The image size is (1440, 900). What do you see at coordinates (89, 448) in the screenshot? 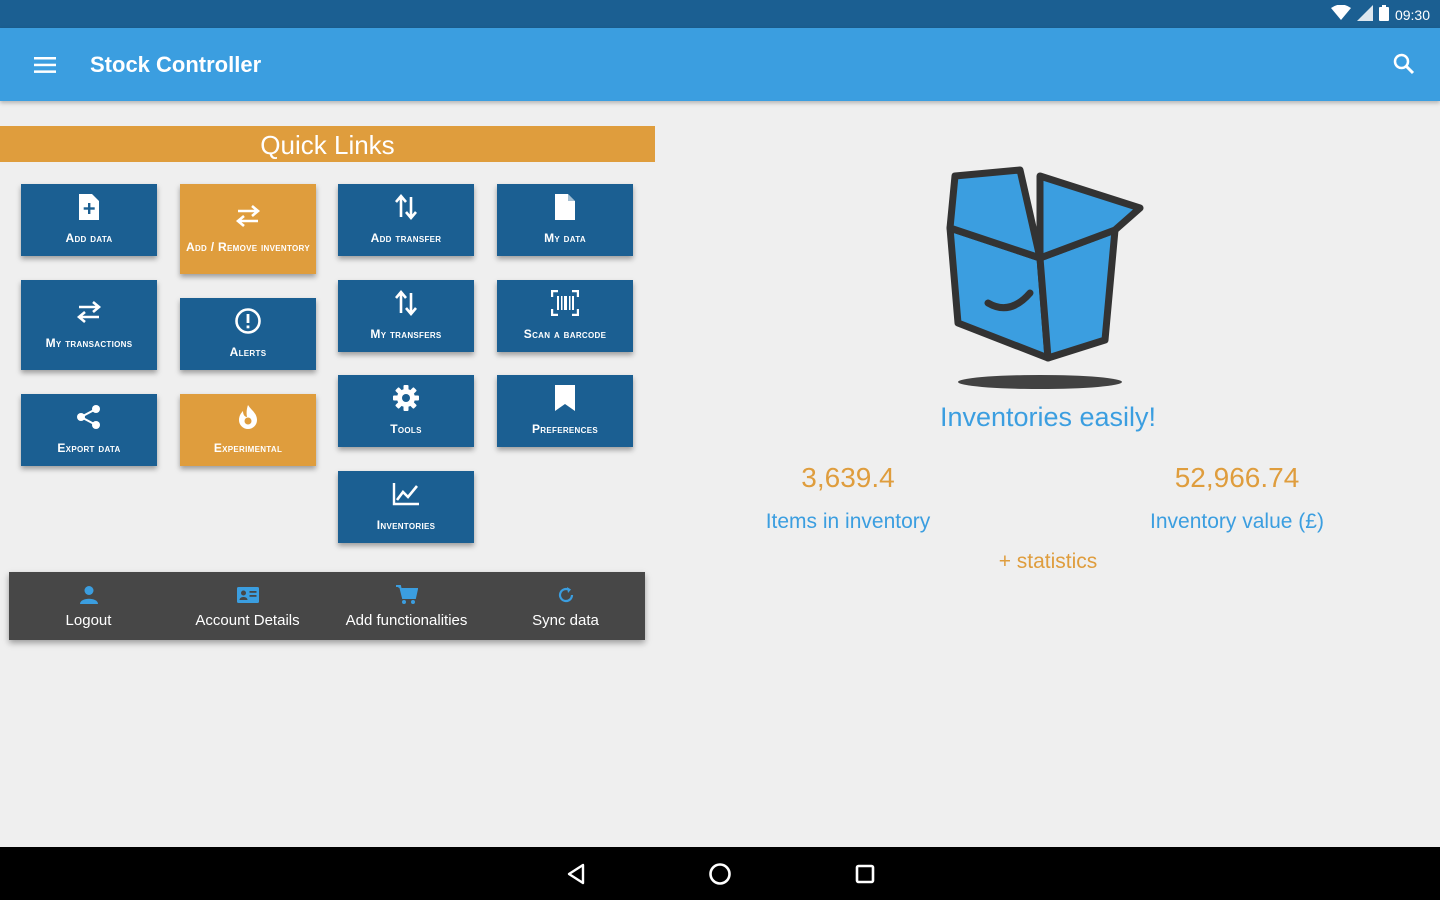
I see `tile-label: Export data` at bounding box center [89, 448].